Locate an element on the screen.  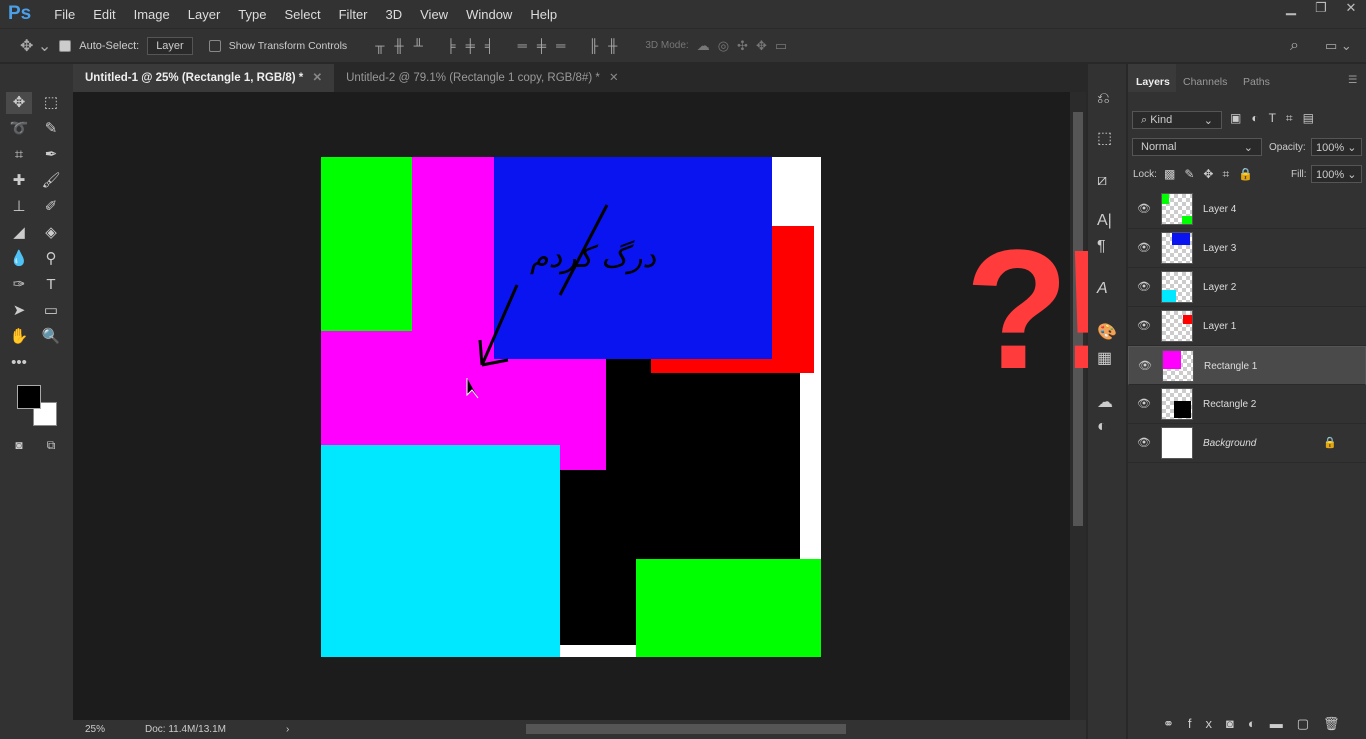
blend-mode-dropdown: Normal ⌄ is located at coordinates (1197, 147).